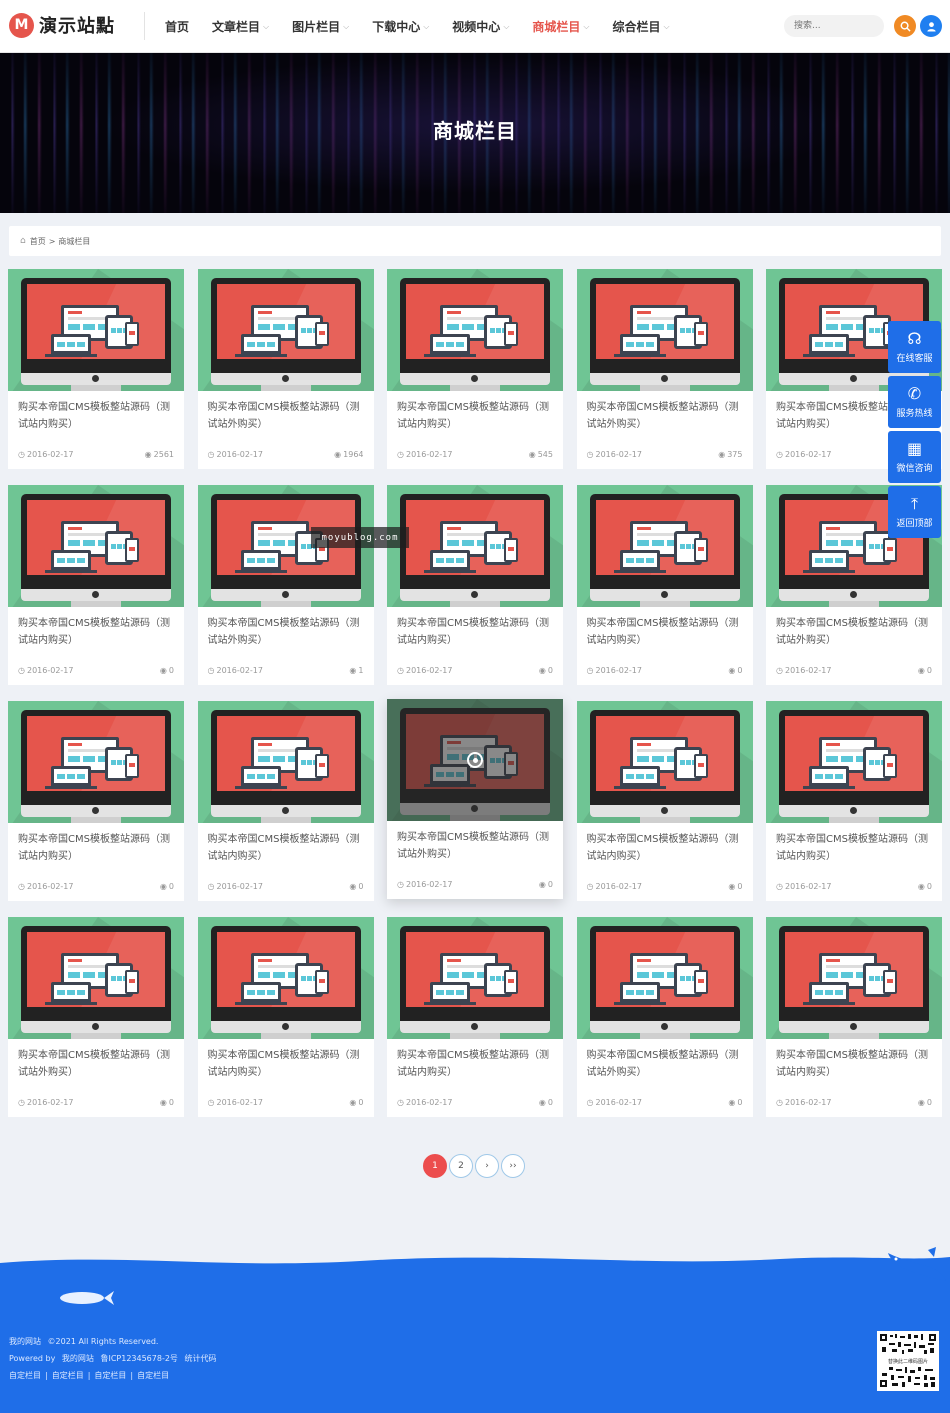 The height and width of the screenshot is (1413, 950). I want to click on product-card: 购买本帝国CMS模板整站源码（测试站内购买） ◷ 2016-02-17 ◉ 2561, so click(96, 369).